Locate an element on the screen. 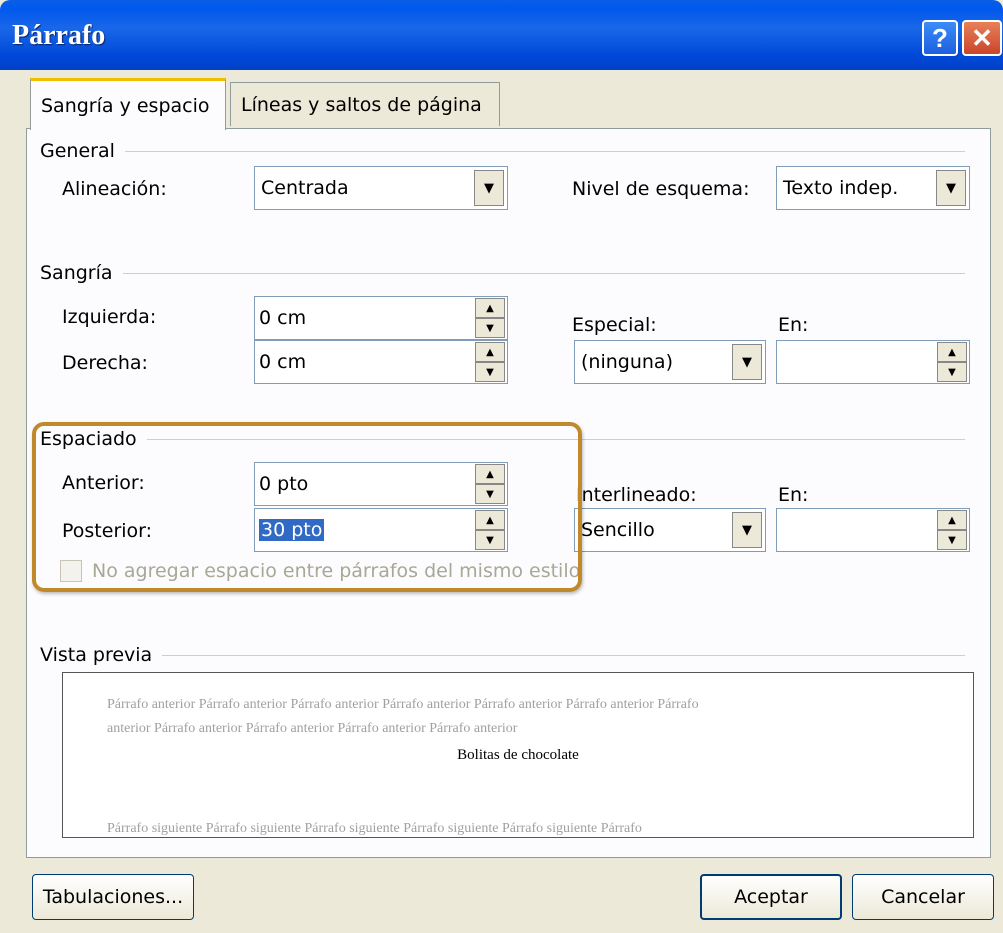 The width and height of the screenshot is (1003, 933). sangria-en-spinner: ▲ ▼ is located at coordinates (873, 362).